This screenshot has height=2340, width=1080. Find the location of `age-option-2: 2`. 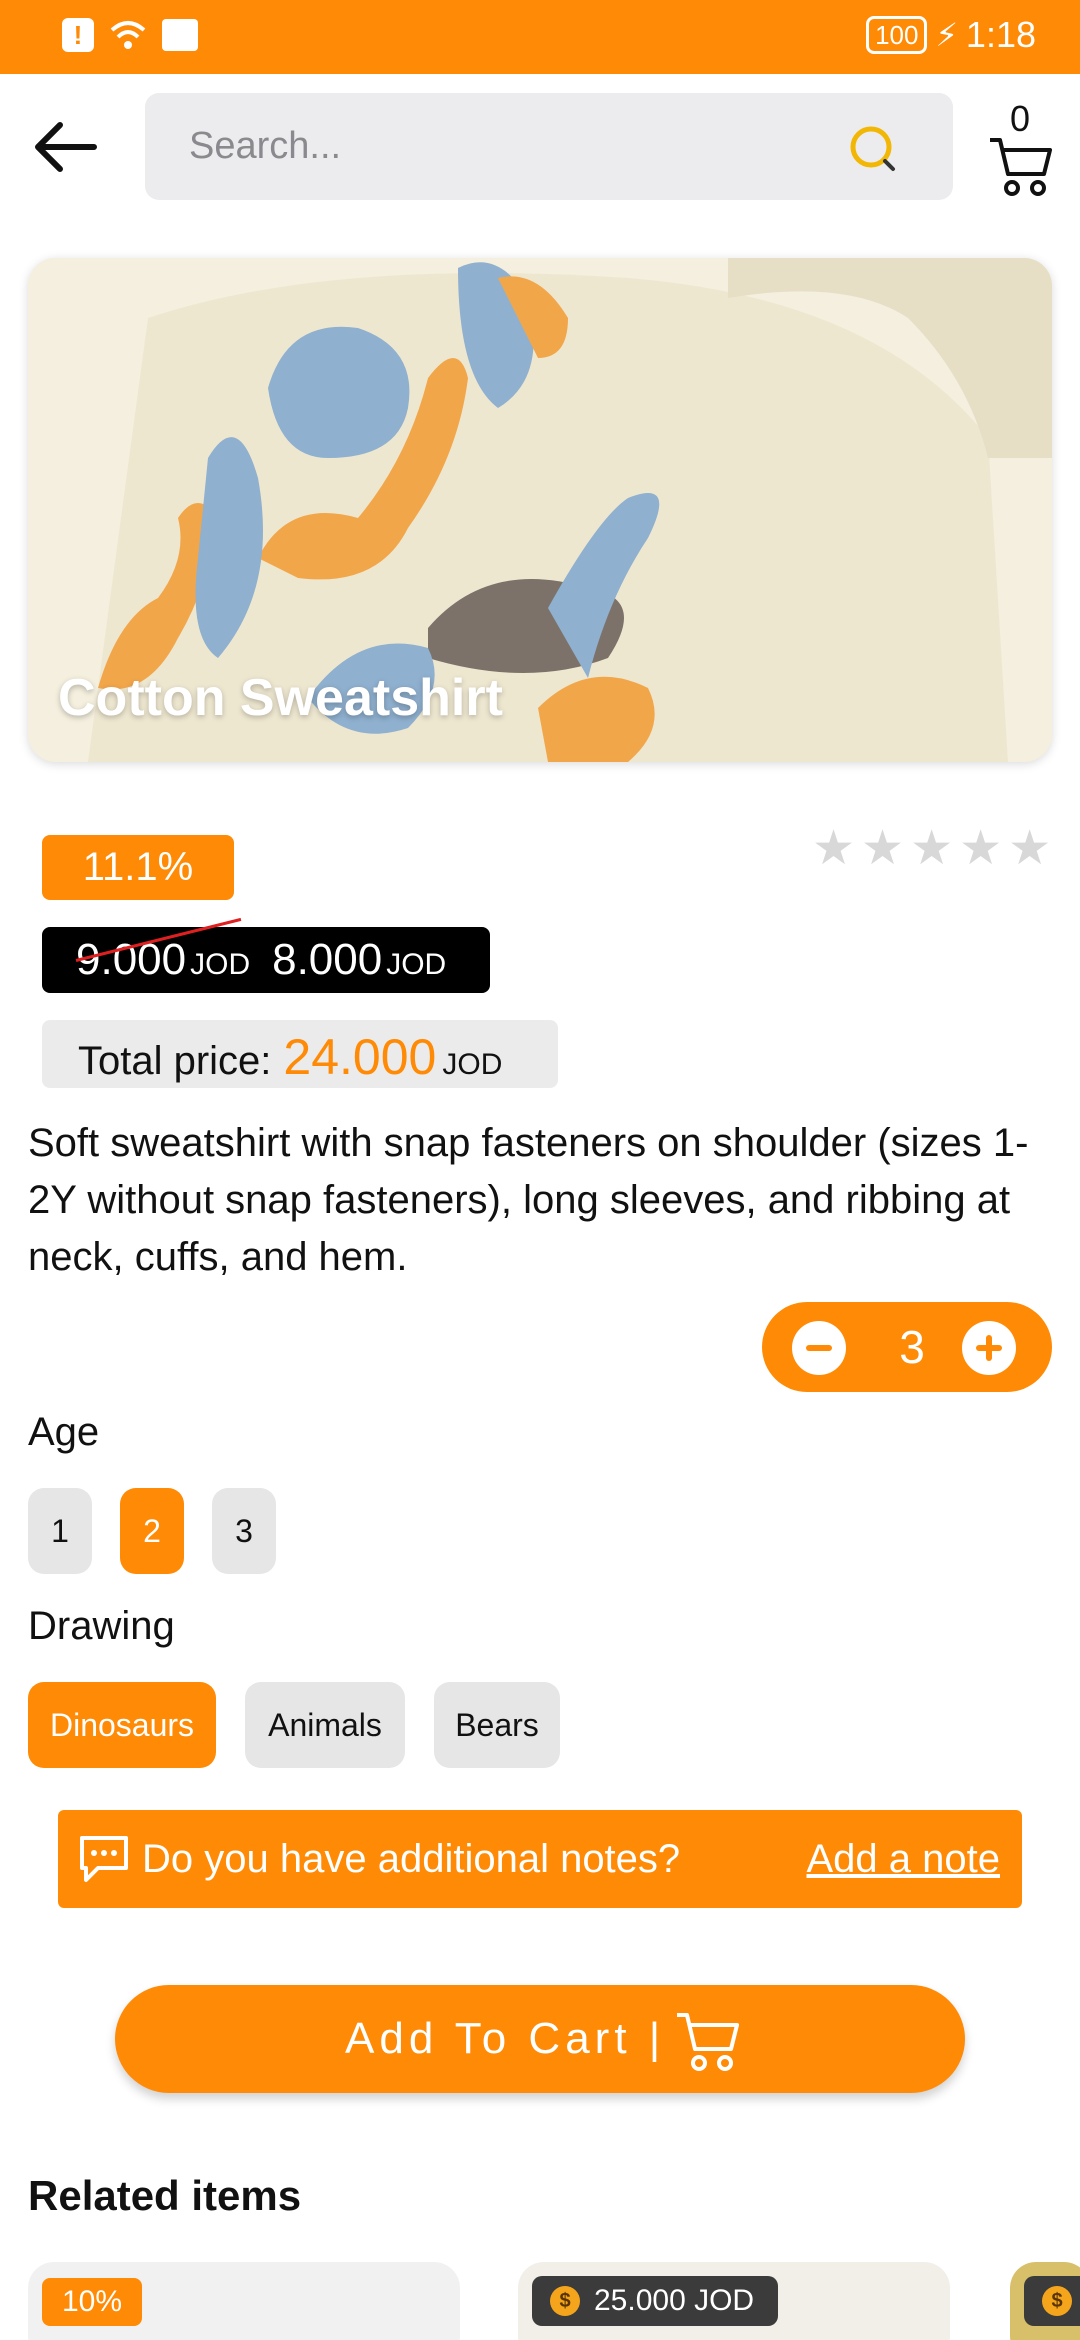

age-option-2: 2 is located at coordinates (152, 1531).